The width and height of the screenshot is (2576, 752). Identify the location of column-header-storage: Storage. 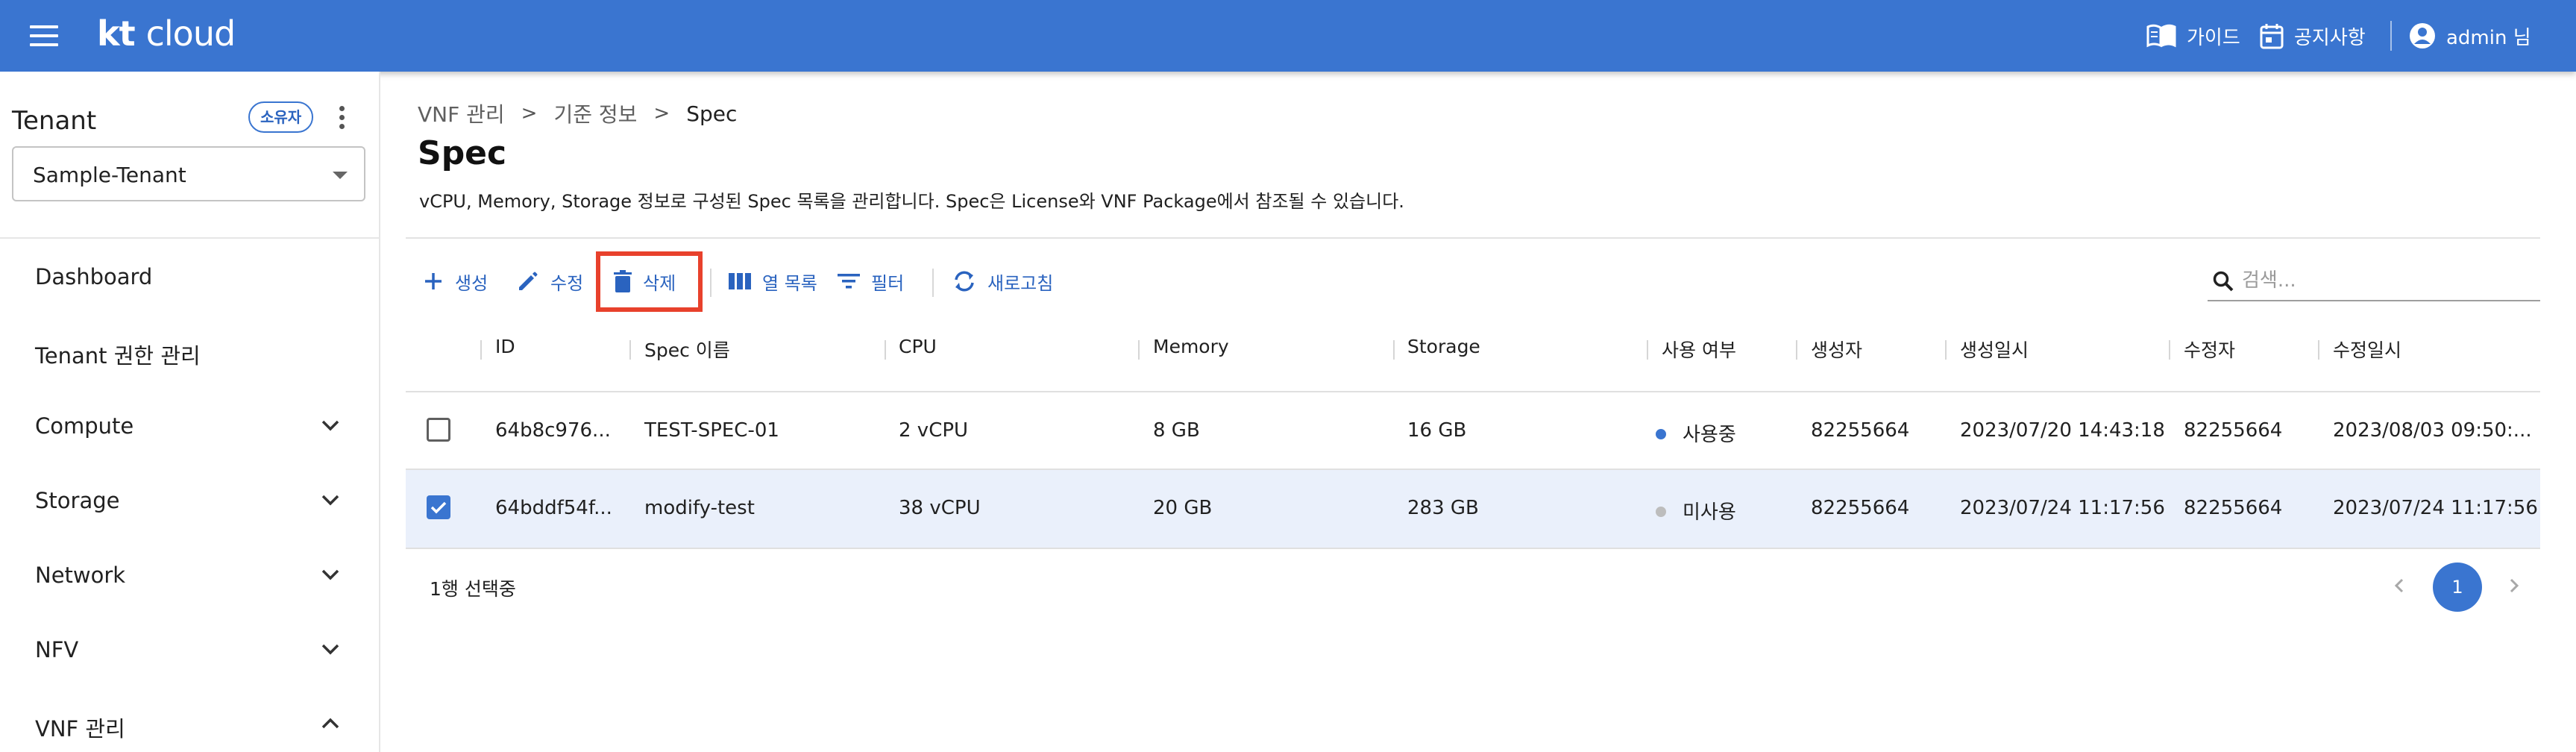
(1444, 346).